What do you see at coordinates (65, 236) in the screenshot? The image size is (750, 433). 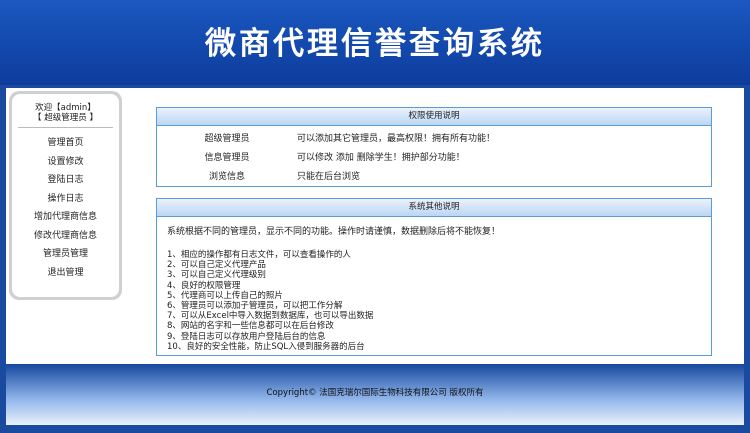 I see `sidebar-item-edit-agent: 修改代理商信息` at bounding box center [65, 236].